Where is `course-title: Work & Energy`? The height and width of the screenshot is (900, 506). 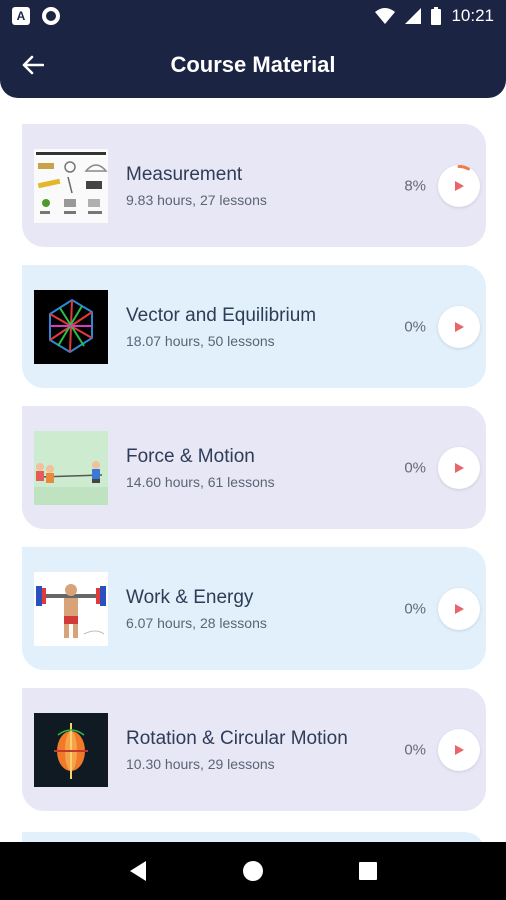 course-title: Work & Energy is located at coordinates (190, 597).